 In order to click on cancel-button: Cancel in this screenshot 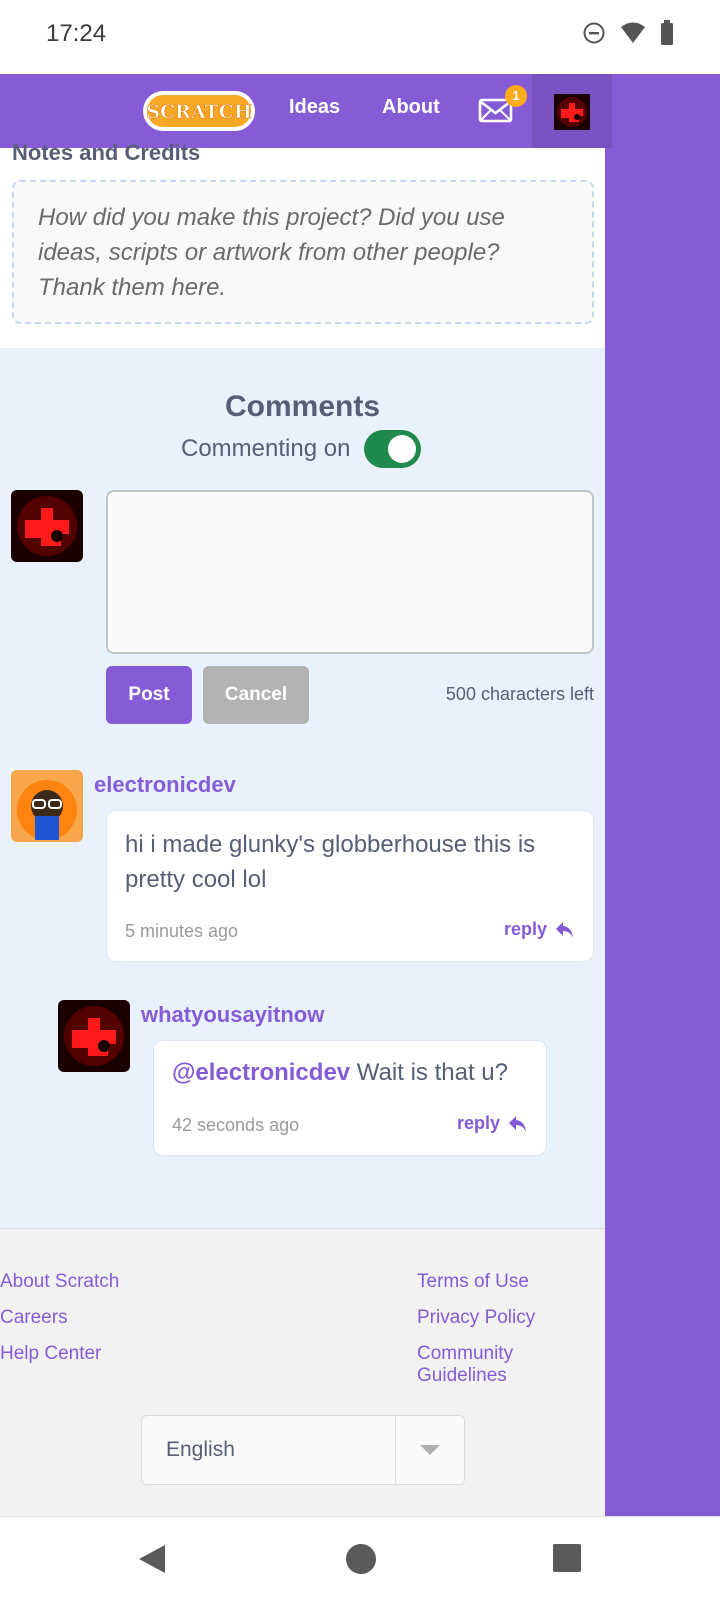, I will do `click(256, 695)`.